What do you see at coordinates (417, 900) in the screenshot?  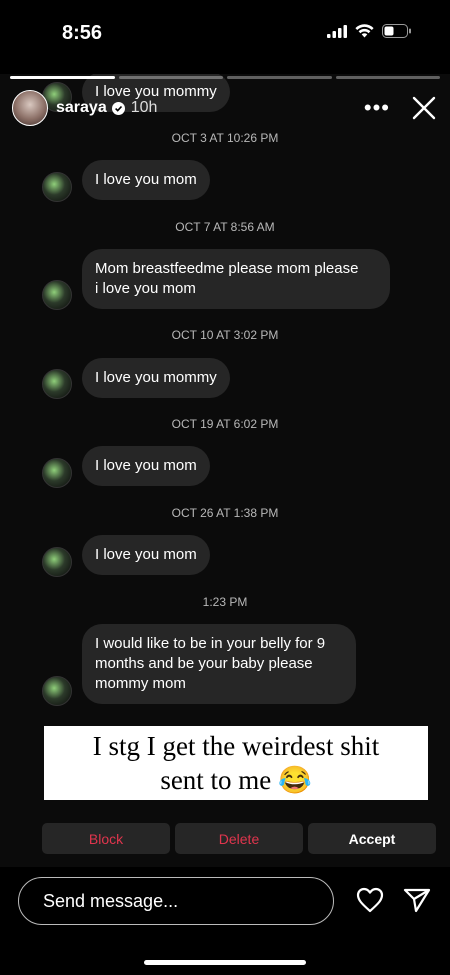 I see `send-paper-plane-icon` at bounding box center [417, 900].